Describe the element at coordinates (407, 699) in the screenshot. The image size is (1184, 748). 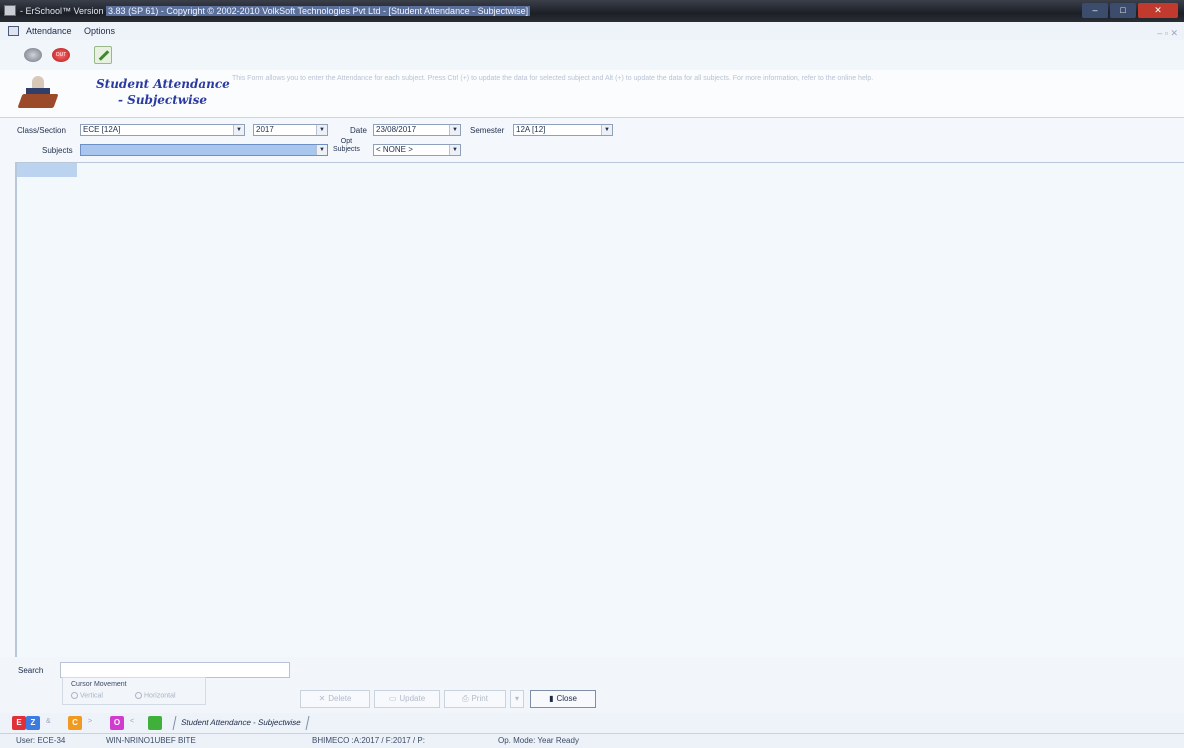
I see `update-button: ▭ Update` at that location.